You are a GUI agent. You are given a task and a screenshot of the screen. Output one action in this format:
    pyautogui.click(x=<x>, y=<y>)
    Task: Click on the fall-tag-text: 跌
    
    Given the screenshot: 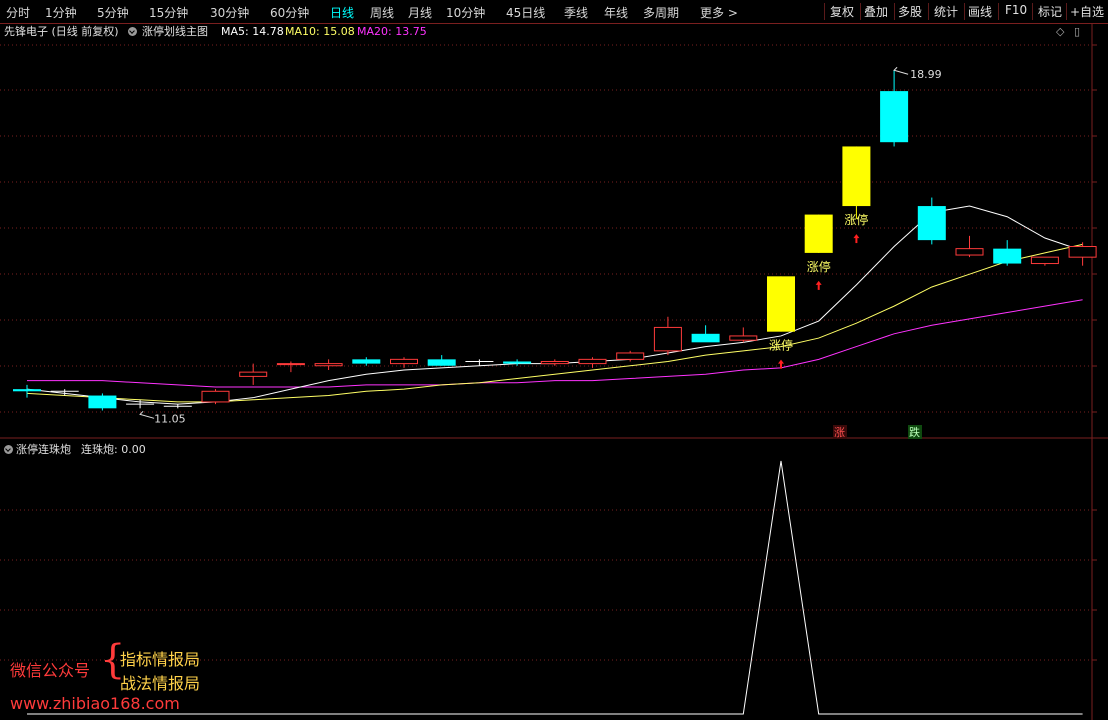 What is the action you would take?
    pyautogui.click(x=914, y=432)
    